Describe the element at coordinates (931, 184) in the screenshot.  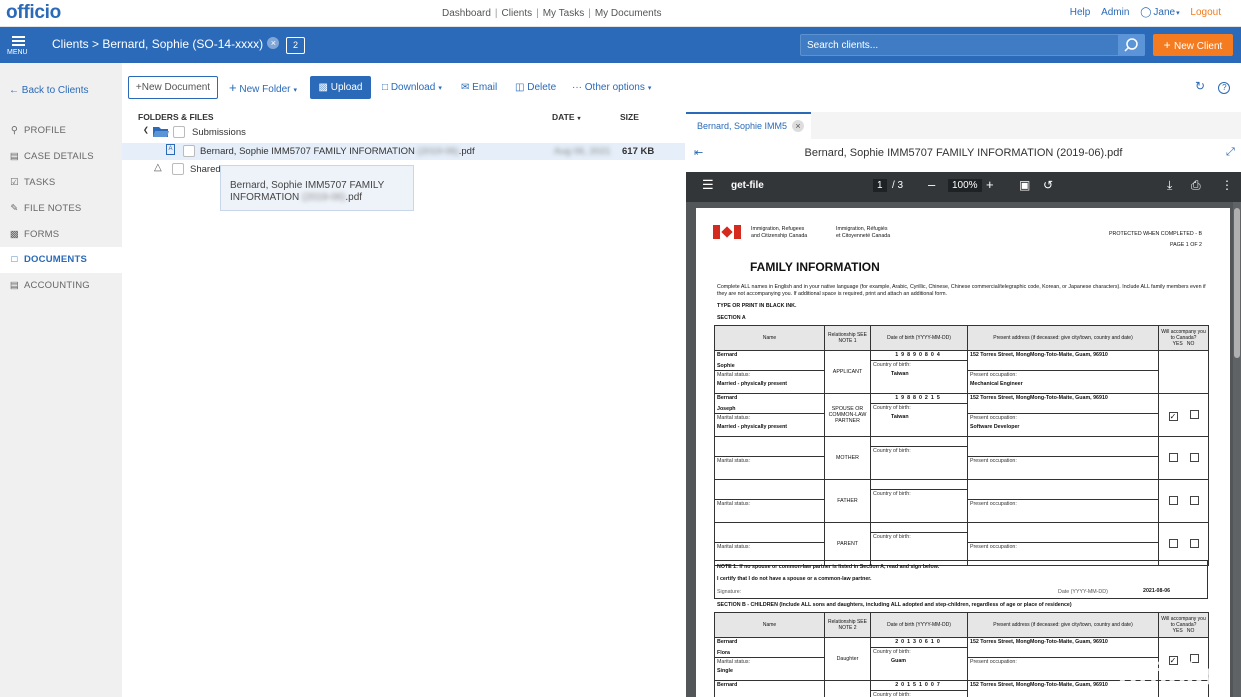
I see `zoom-out-icon: –` at that location.